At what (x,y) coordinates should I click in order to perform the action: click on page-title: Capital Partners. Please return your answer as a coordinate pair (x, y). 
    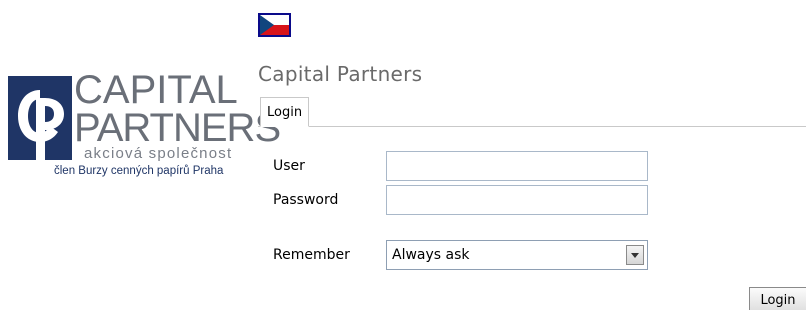
    Looking at the image, I should click on (340, 74).